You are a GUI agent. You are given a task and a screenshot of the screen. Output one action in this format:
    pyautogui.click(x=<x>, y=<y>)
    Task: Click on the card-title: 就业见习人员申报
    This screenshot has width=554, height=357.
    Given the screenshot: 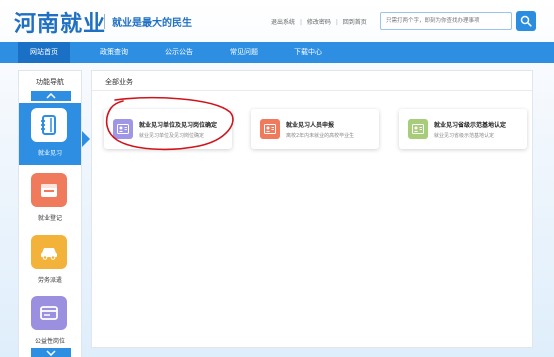 What is the action you would take?
    pyautogui.click(x=310, y=125)
    